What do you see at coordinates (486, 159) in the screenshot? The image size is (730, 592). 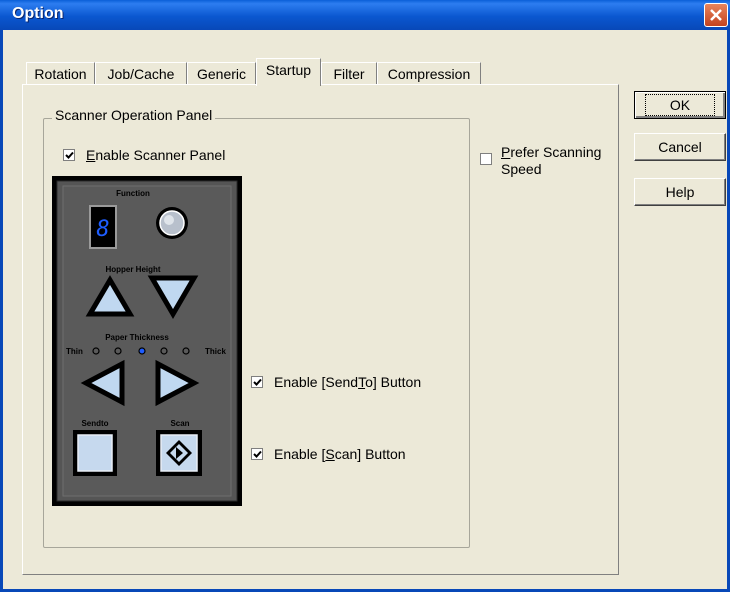 I see `prefer-scanning-speed-checkbox` at bounding box center [486, 159].